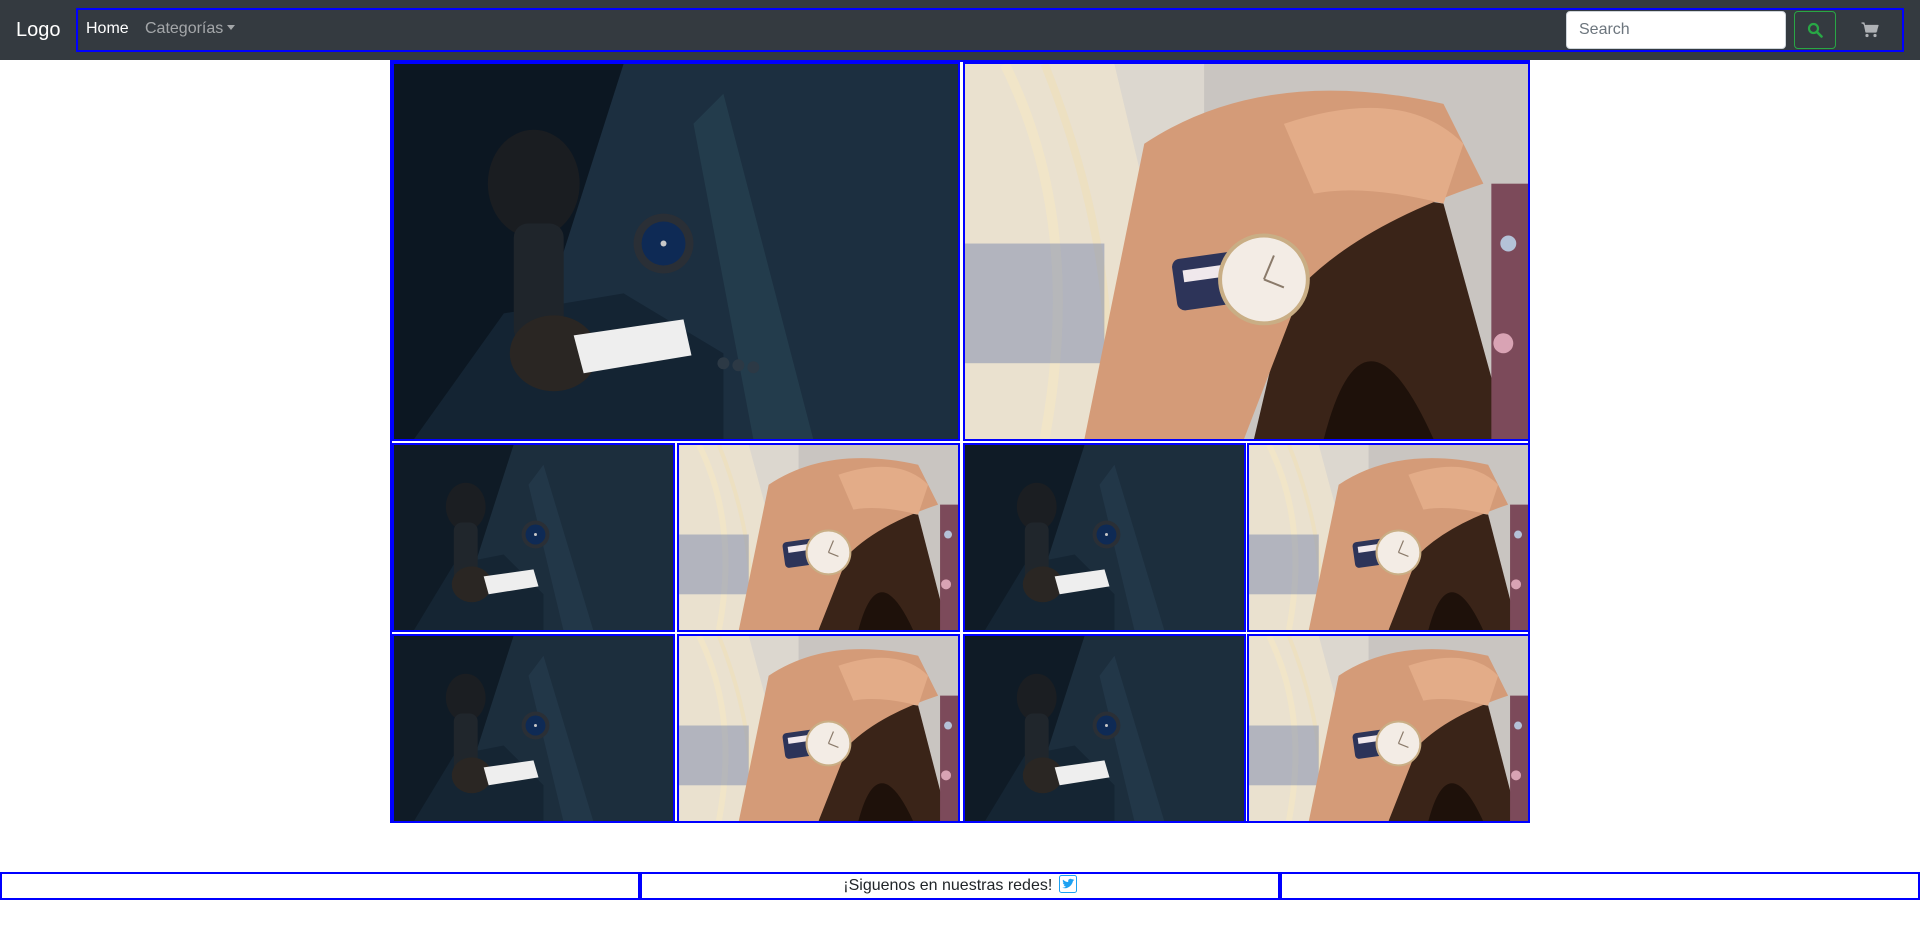 This screenshot has height=941, width=1920. I want to click on cart-icon, so click(1870, 30).